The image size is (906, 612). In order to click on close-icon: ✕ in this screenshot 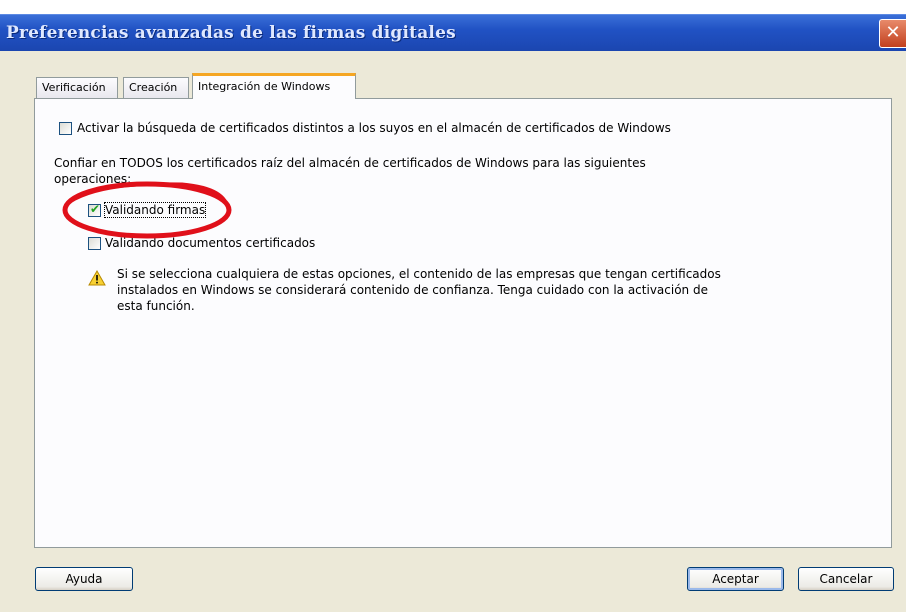, I will do `click(893, 32)`.